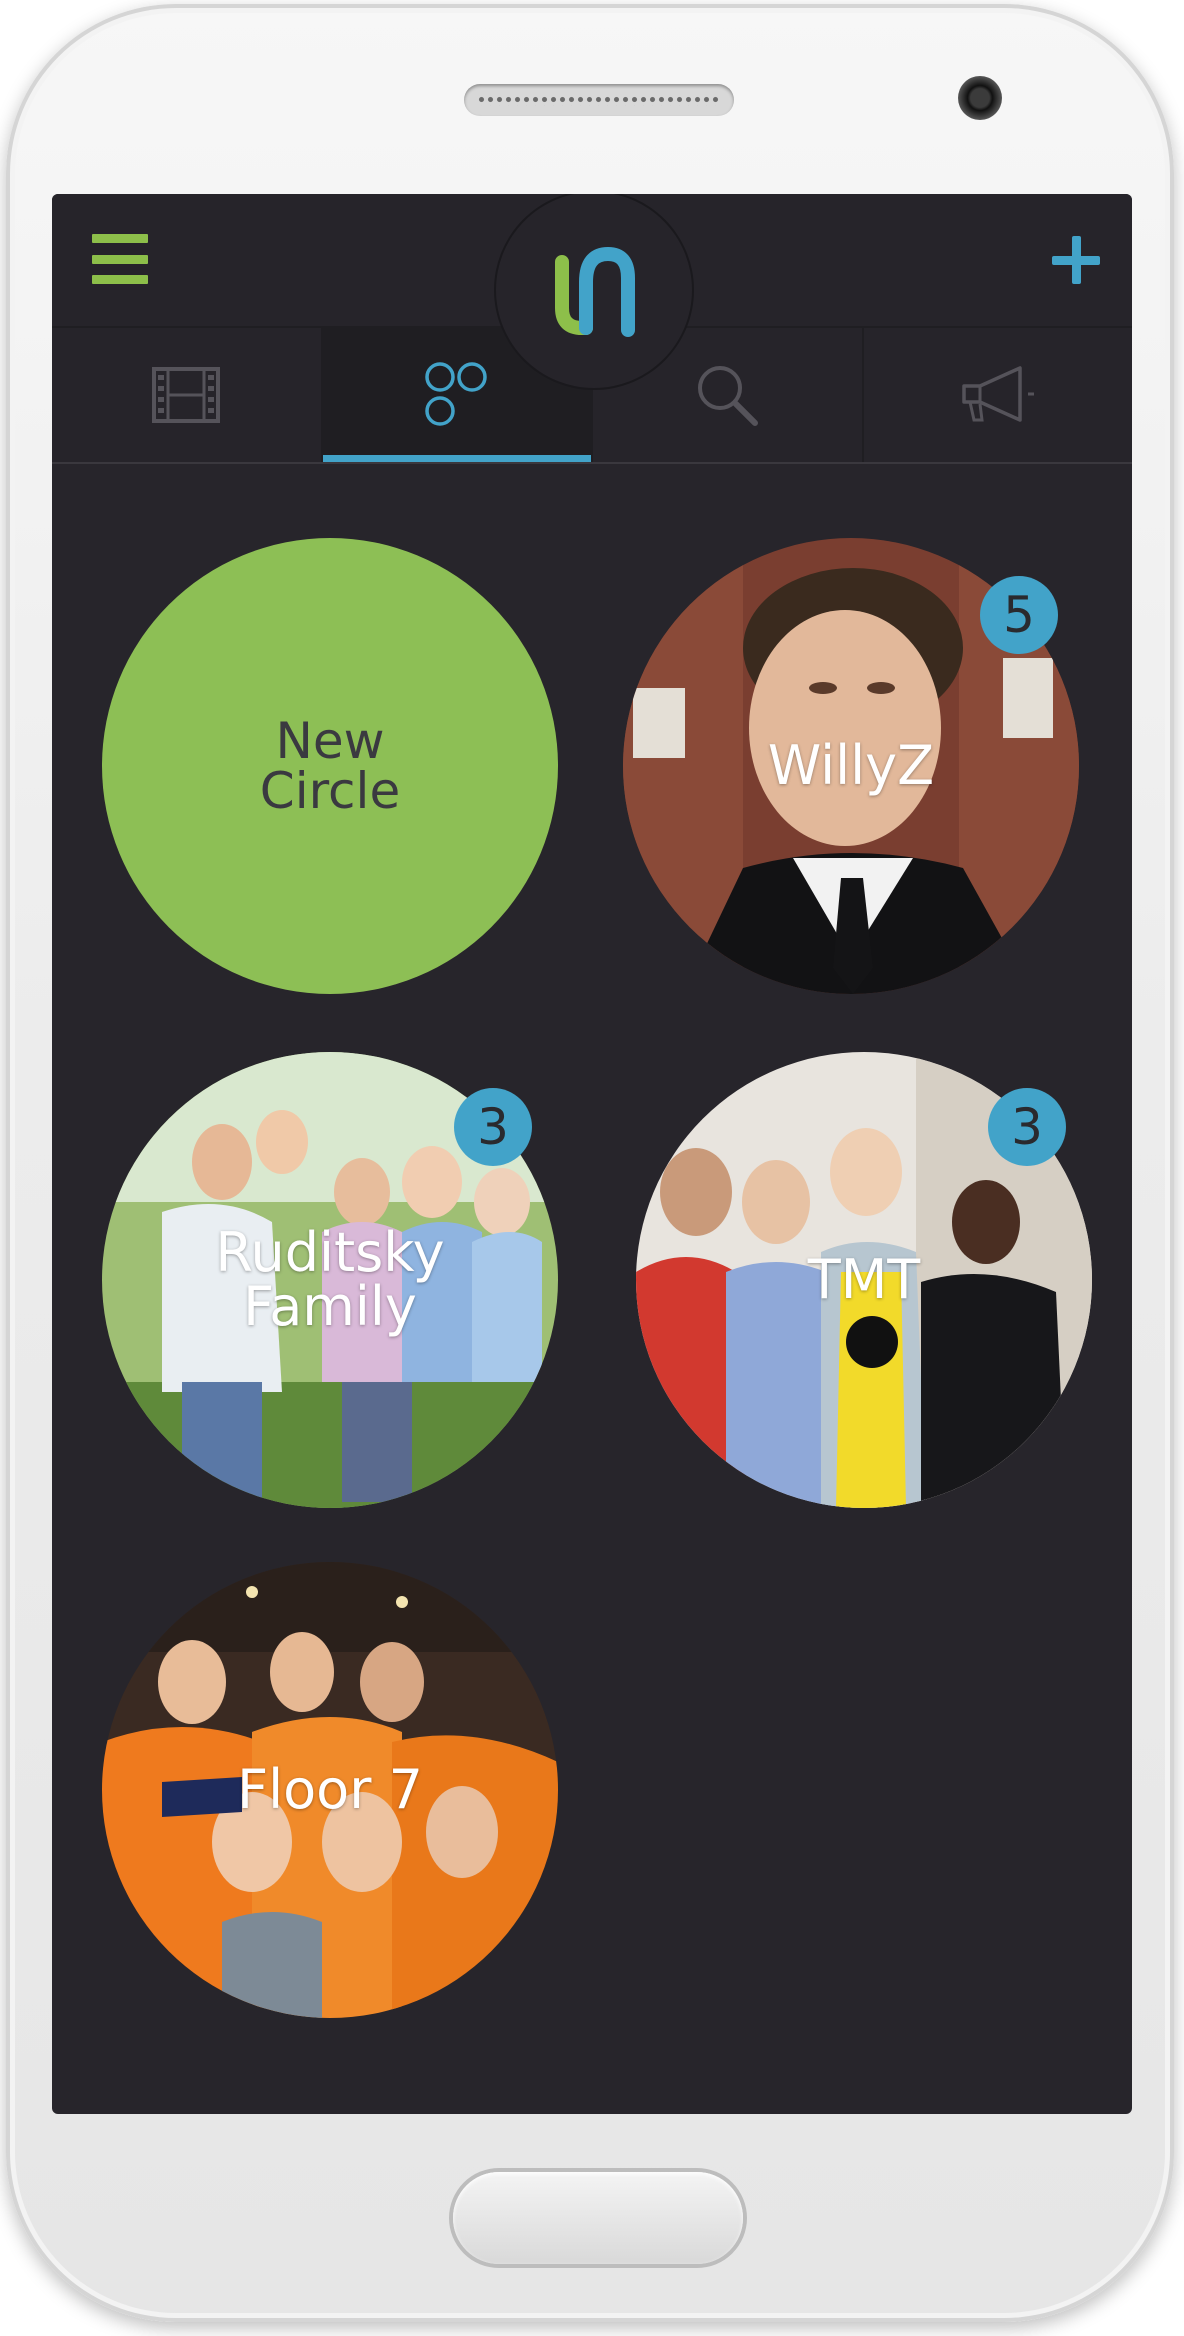  Describe the element at coordinates (456, 394) in the screenshot. I see `circles-icon` at that location.